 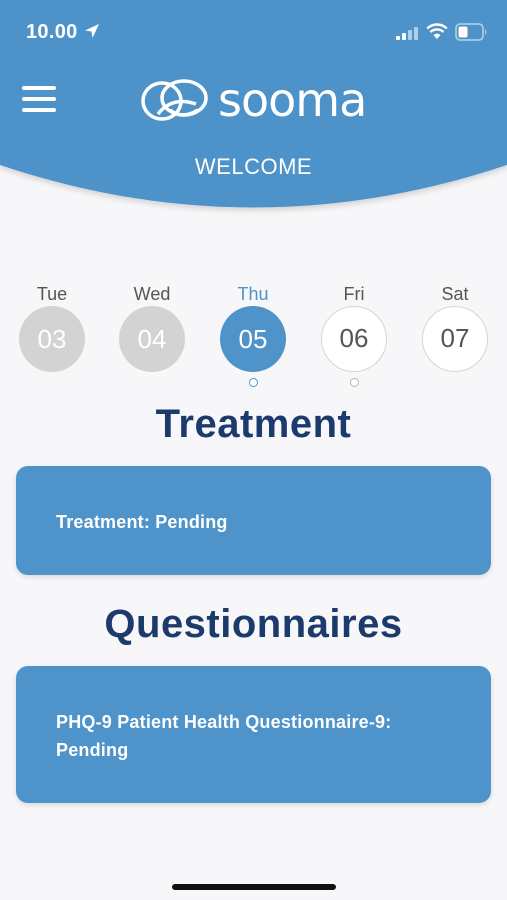 I want to click on day-selector: Tue 03 Wed 04 Thu 05 Fri 06 Sat 07, so click(x=253, y=337).